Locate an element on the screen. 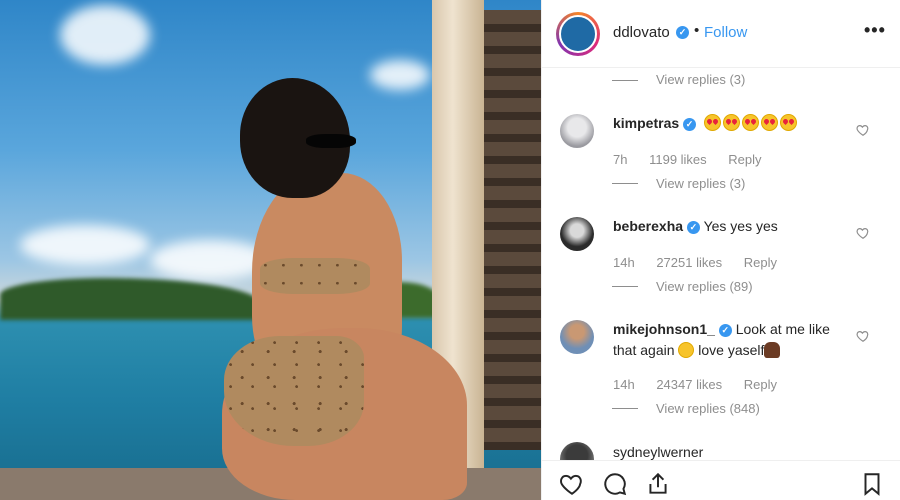 Image resolution: width=900 pixels, height=500 pixels. post-header: ddlovato ✓ • Follow ••• is located at coordinates (721, 34).